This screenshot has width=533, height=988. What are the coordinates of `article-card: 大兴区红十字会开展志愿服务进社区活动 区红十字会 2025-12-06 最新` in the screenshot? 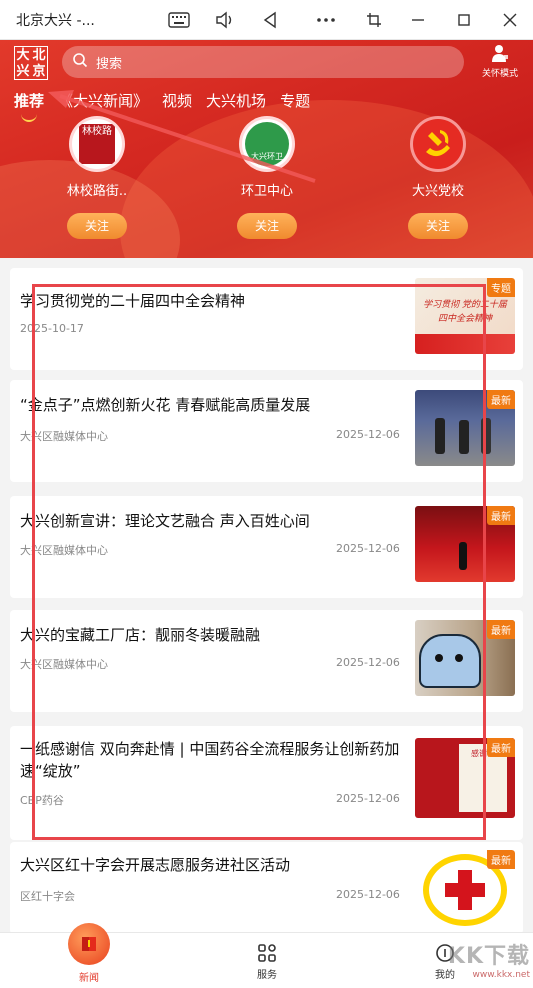 It's located at (266, 888).